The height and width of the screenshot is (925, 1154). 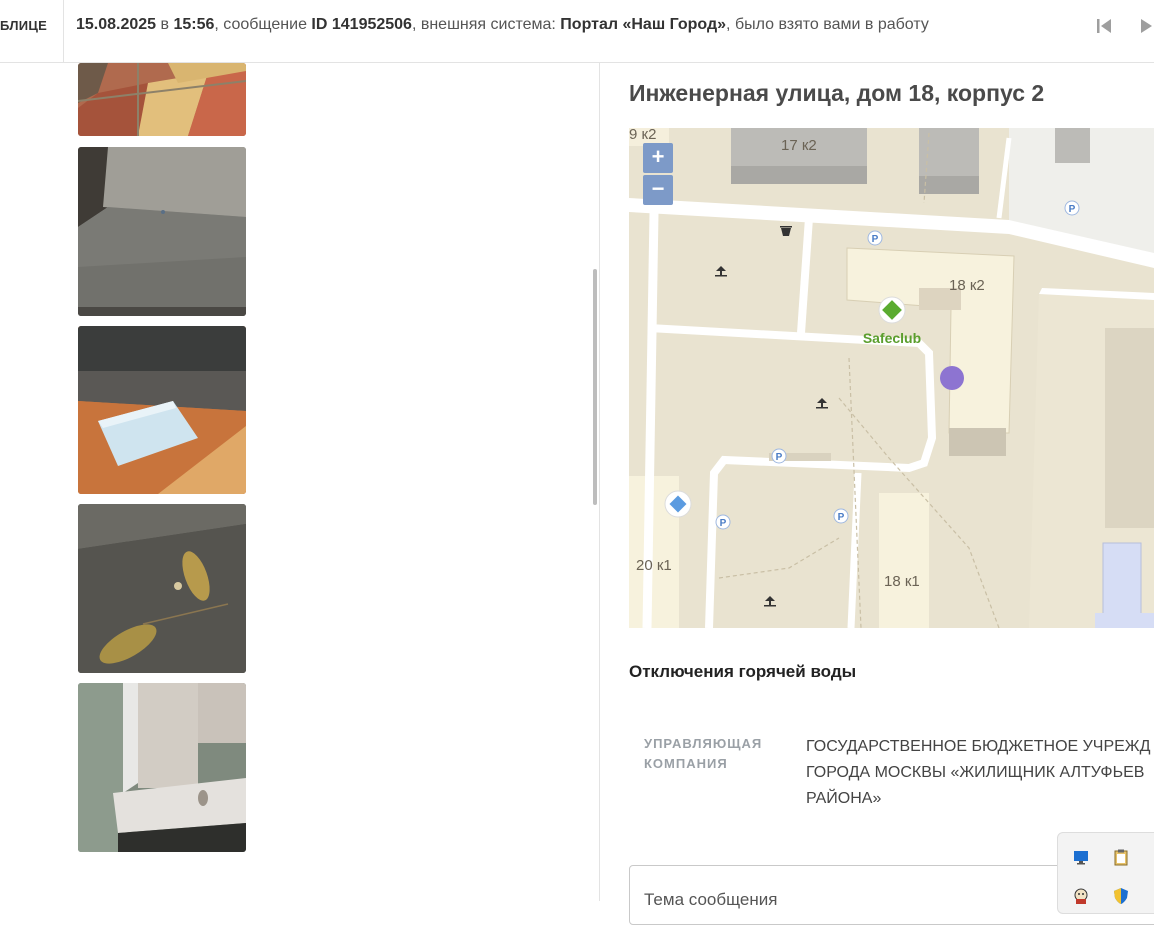 What do you see at coordinates (743, 671) in the screenshot?
I see `hot-water-outages-title: Отключения горячей воды` at bounding box center [743, 671].